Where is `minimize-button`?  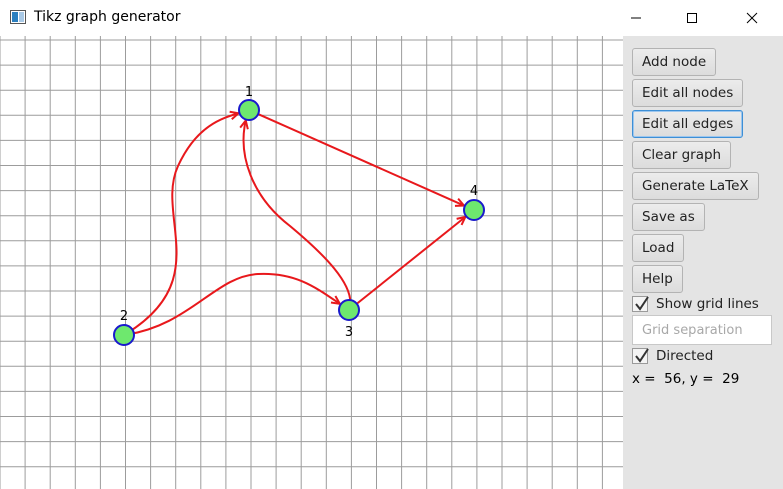
minimize-button is located at coordinates (636, 18).